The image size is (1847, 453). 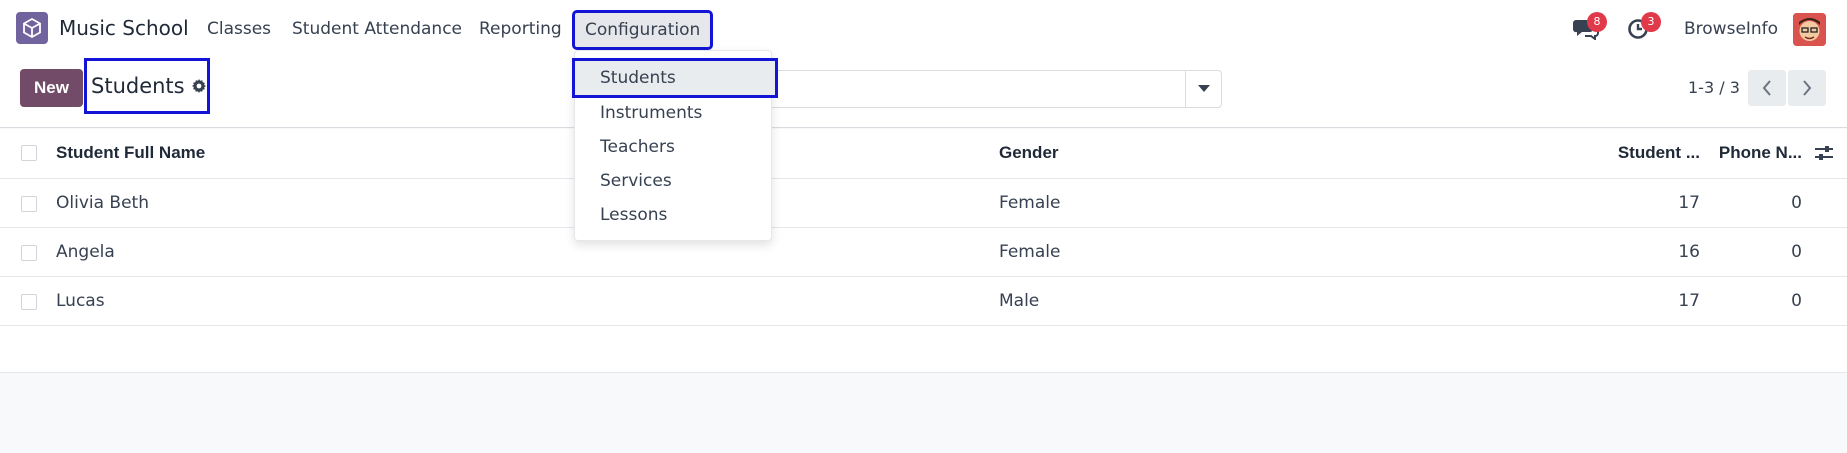 What do you see at coordinates (124, 28) in the screenshot?
I see `app-name: Music School` at bounding box center [124, 28].